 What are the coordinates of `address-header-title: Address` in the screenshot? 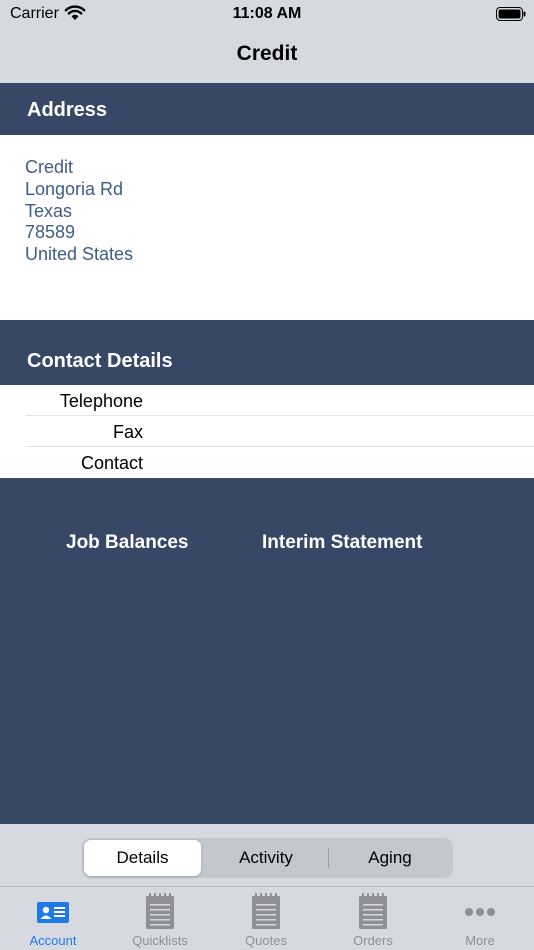 It's located at (67, 110).